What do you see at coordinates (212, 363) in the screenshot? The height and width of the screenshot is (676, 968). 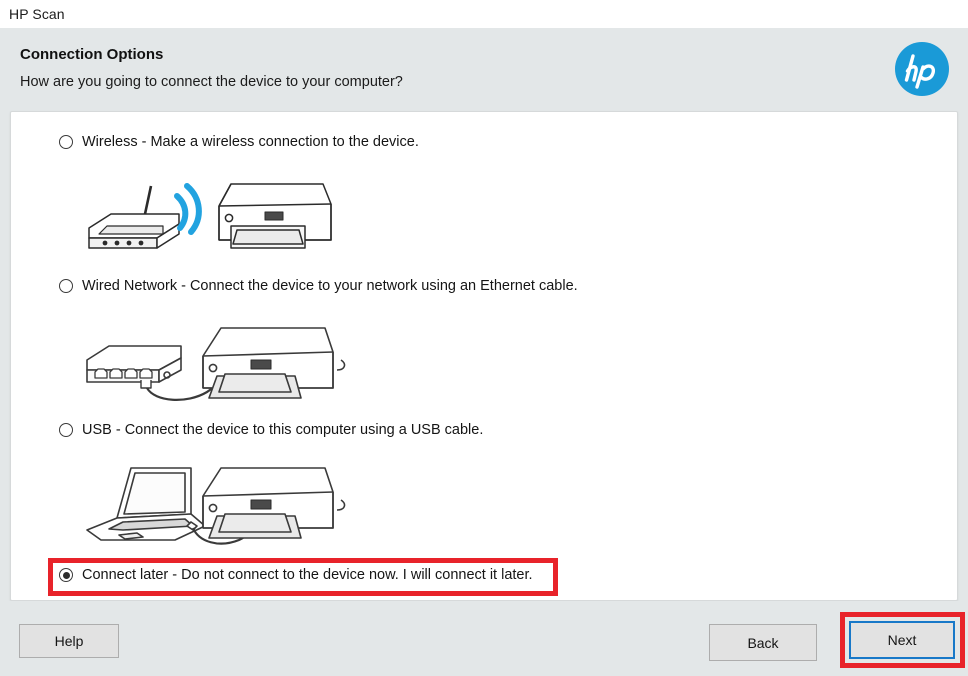 I see `wired-network-illustration` at bounding box center [212, 363].